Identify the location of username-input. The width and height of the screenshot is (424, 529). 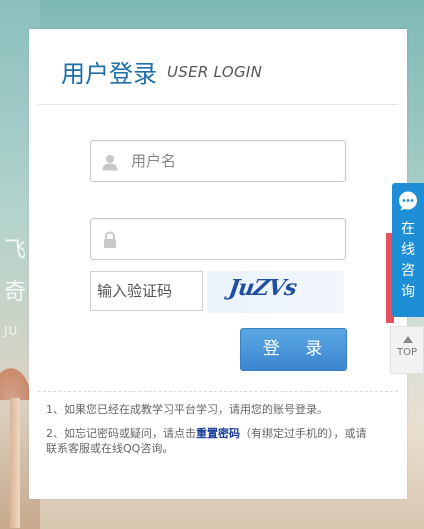
(233, 161).